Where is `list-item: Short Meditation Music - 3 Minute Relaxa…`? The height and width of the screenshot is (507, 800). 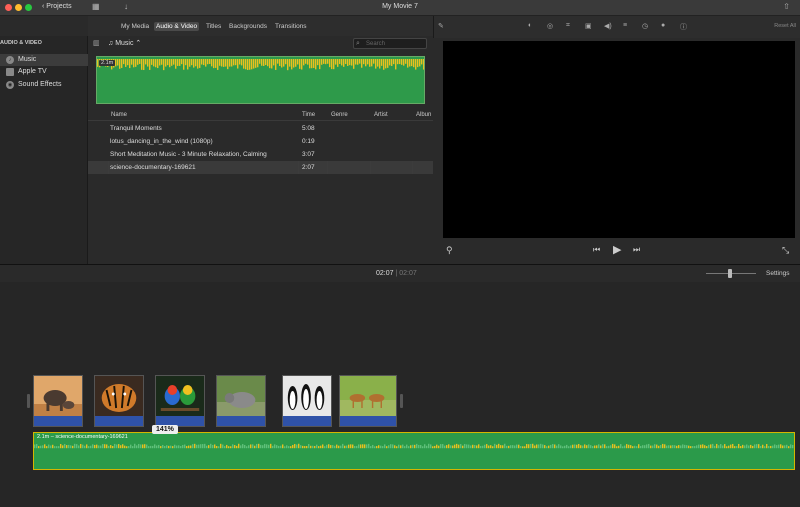 list-item: Short Meditation Music - 3 Minute Relaxa… is located at coordinates (260, 154).